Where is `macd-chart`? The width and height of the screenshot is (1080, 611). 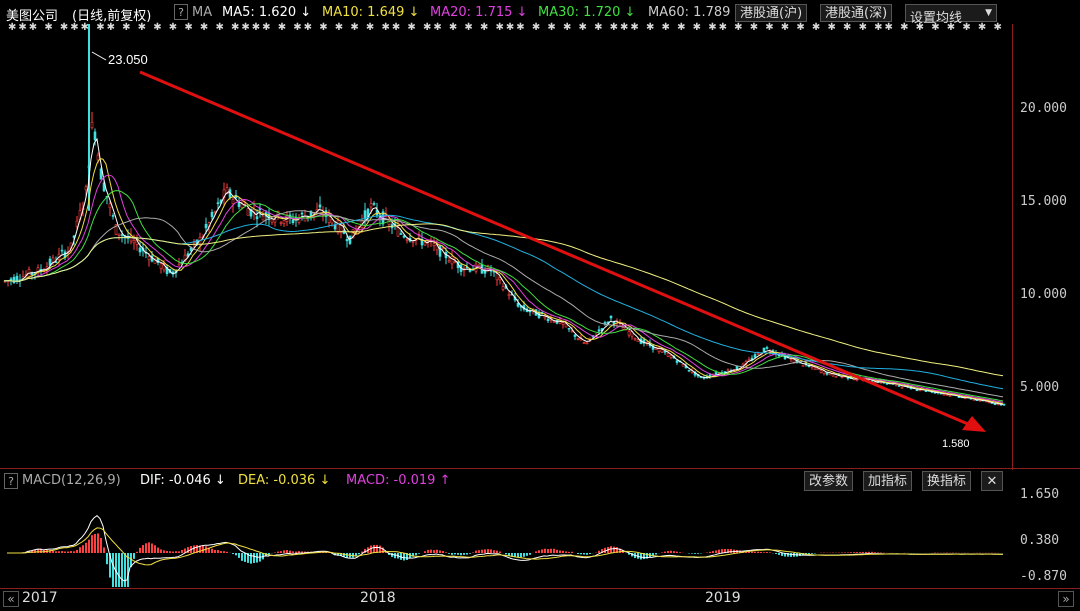 macd-chart is located at coordinates (506, 539).